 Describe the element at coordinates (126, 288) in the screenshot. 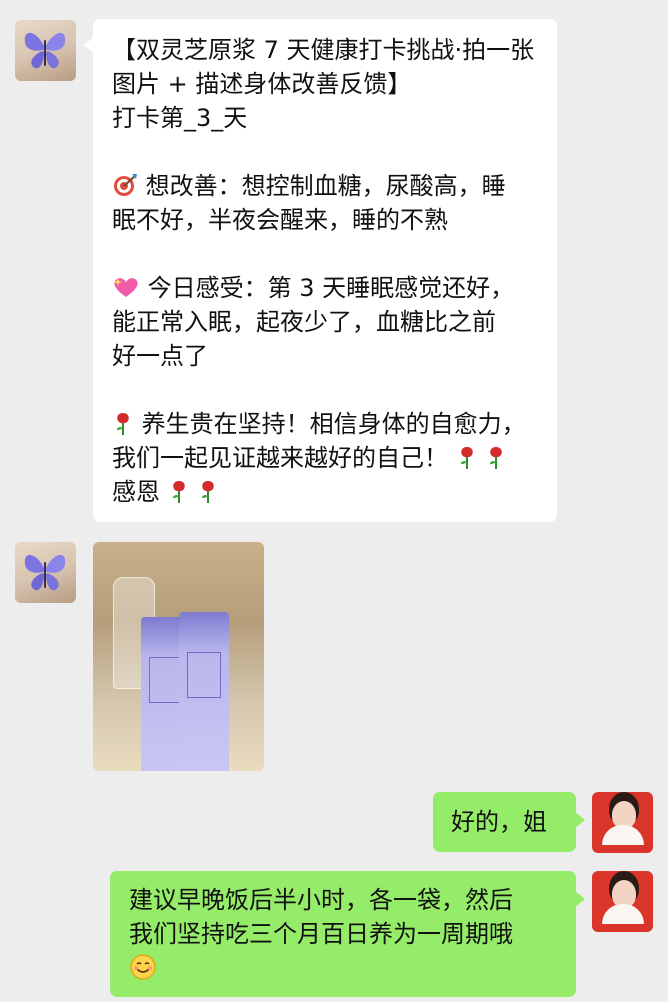

I see `heart-icon` at that location.